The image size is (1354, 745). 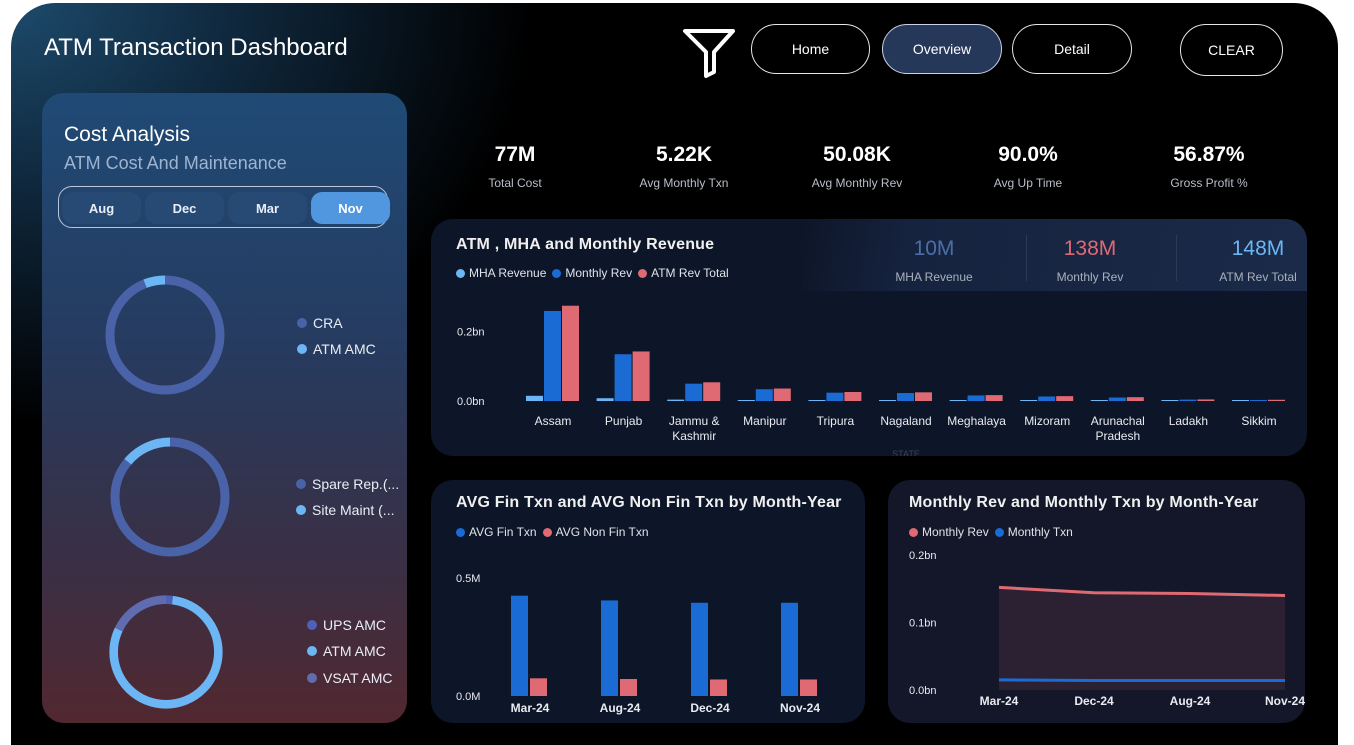 I want to click on legend-label: CRA, so click(x=328, y=323).